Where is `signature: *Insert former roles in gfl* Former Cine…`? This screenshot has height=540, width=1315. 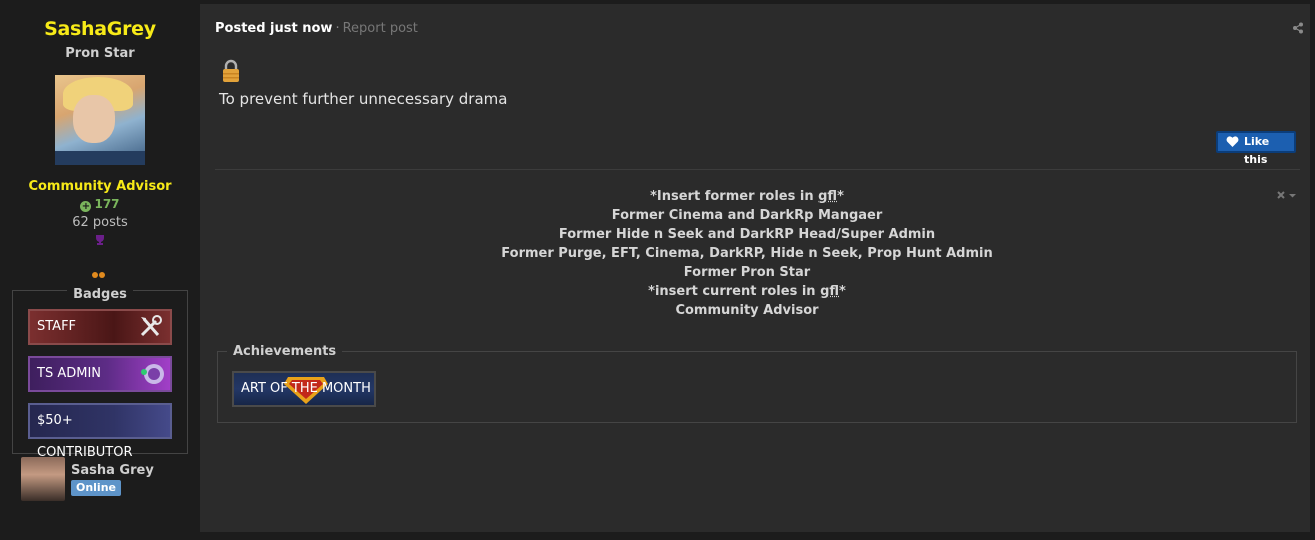 signature: *Insert former roles in gfl* Former Cine… is located at coordinates (747, 253).